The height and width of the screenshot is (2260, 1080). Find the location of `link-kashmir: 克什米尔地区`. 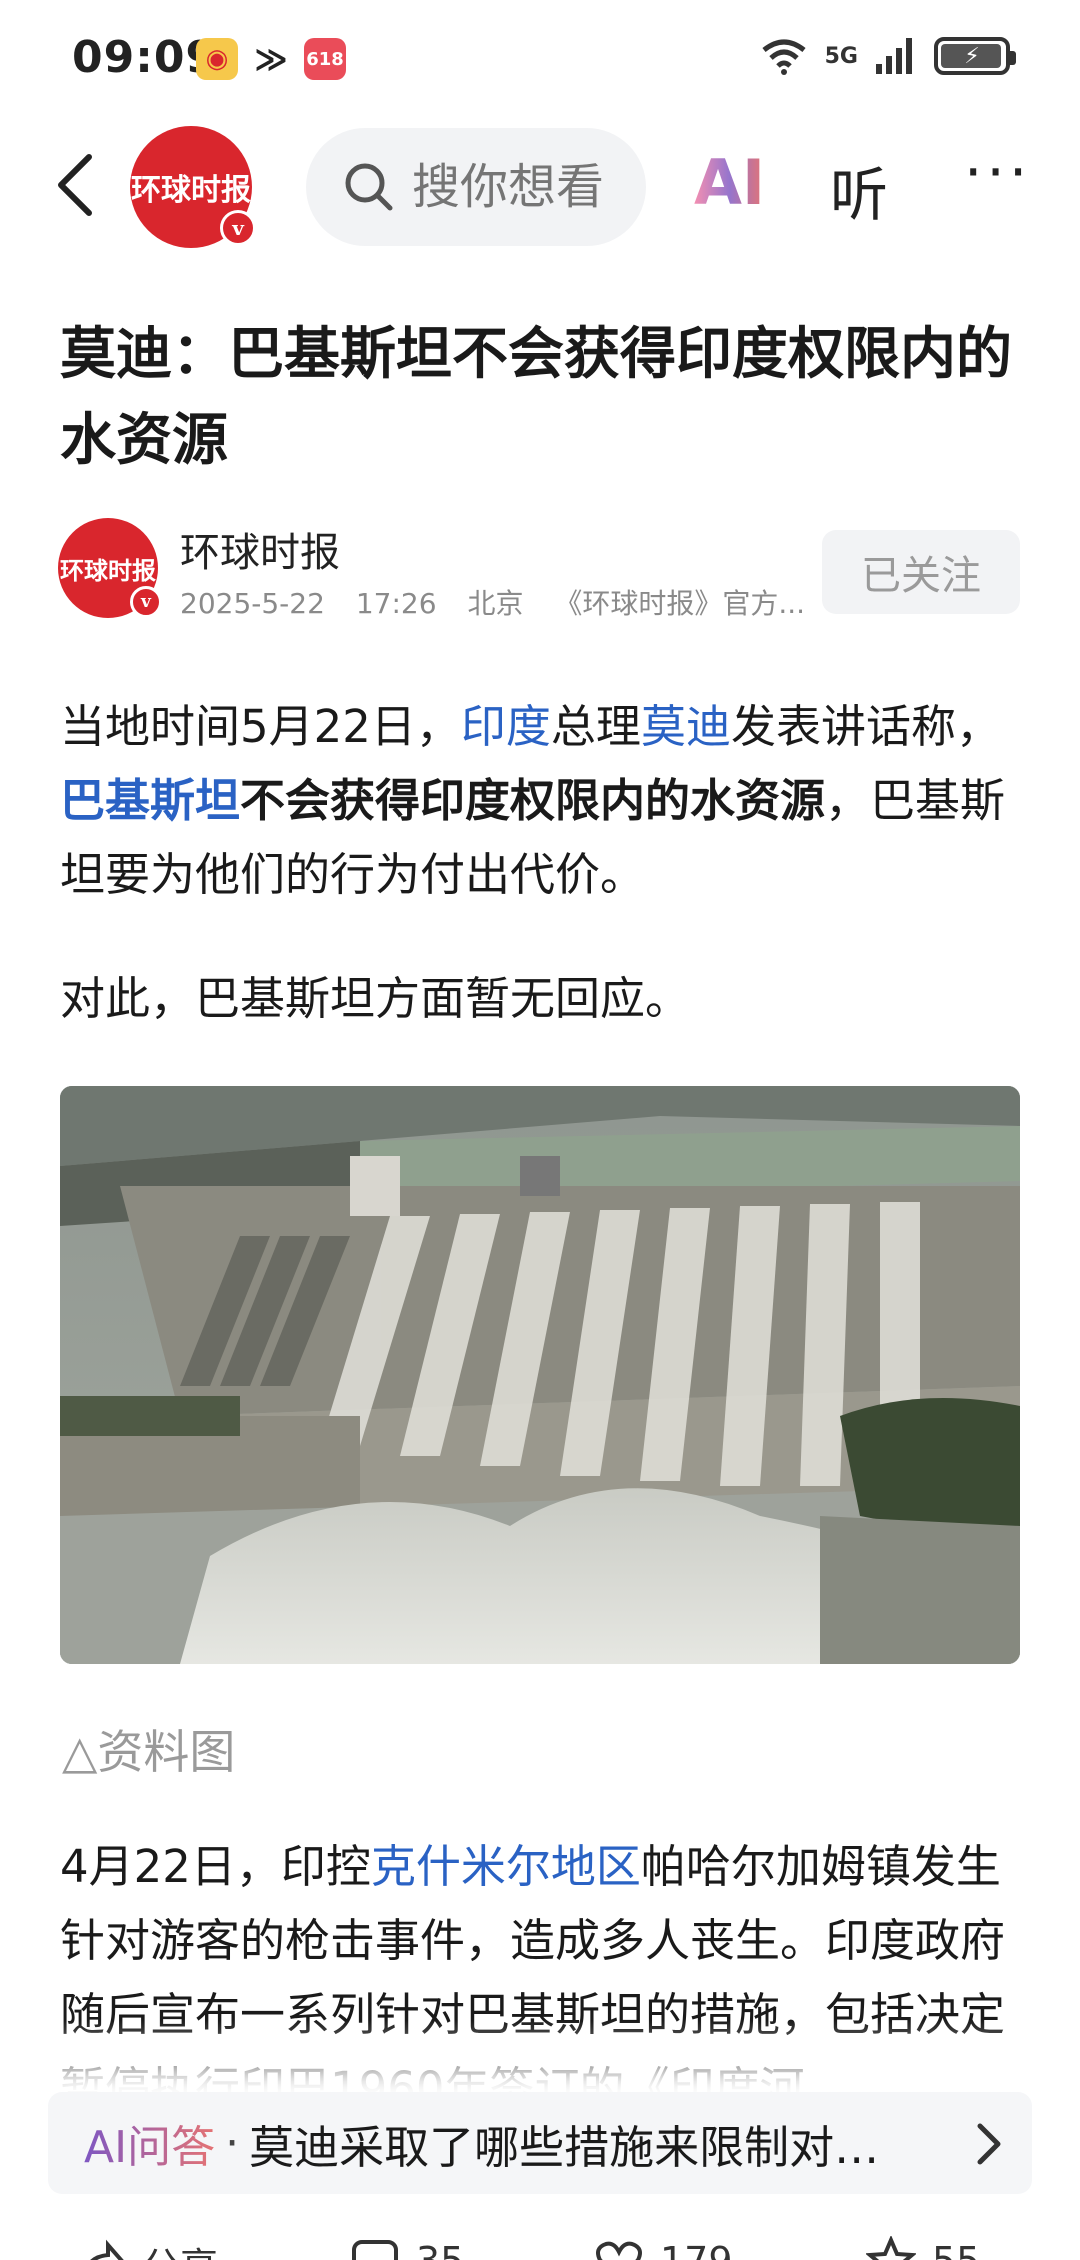

link-kashmir: 克什米尔地区 is located at coordinates (506, 1866).